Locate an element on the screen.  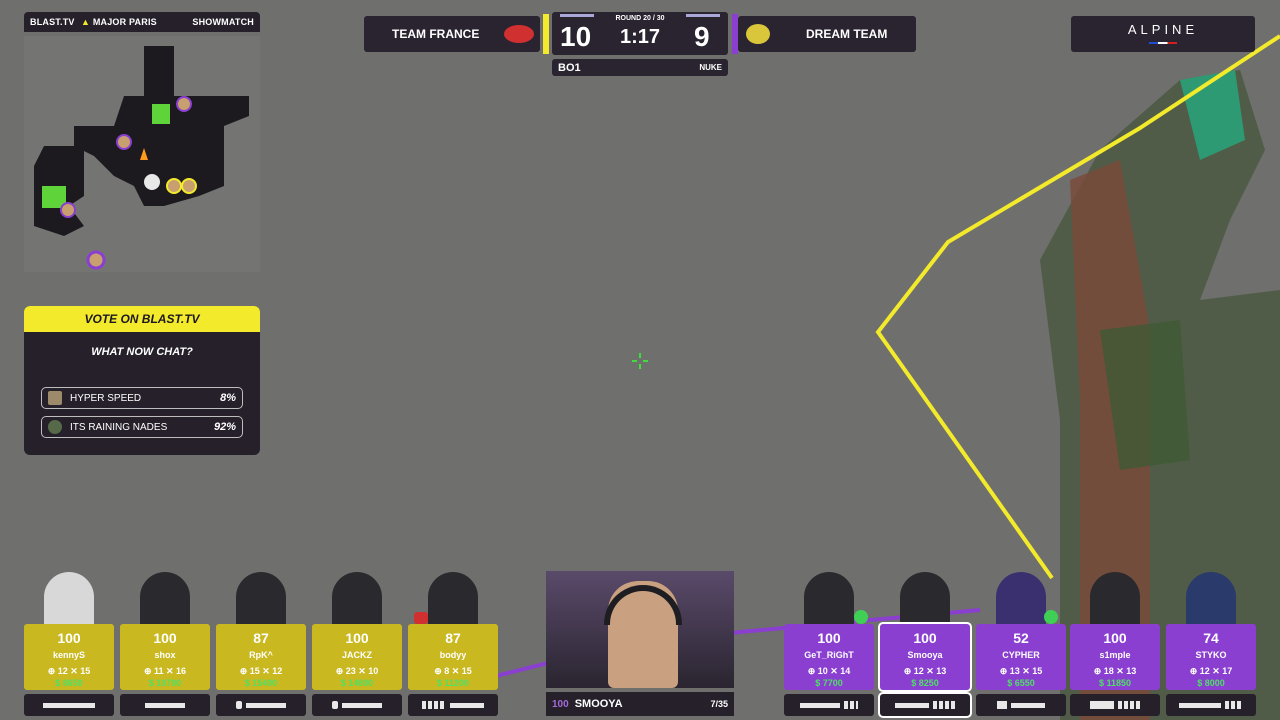
vote-question: WHAT NOW CHAT? is located at coordinates (142, 352).